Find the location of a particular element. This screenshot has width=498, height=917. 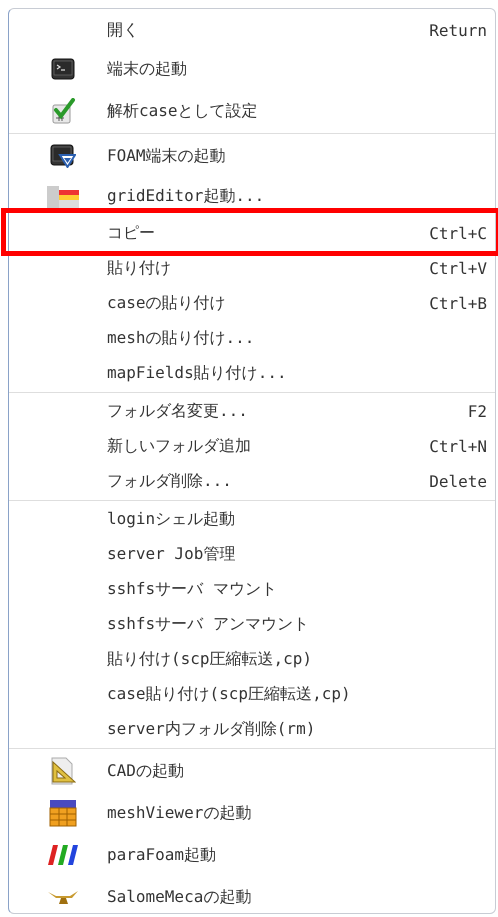

menu-item: 貼り付け(scp圧縮転送,cp) is located at coordinates (252, 659).